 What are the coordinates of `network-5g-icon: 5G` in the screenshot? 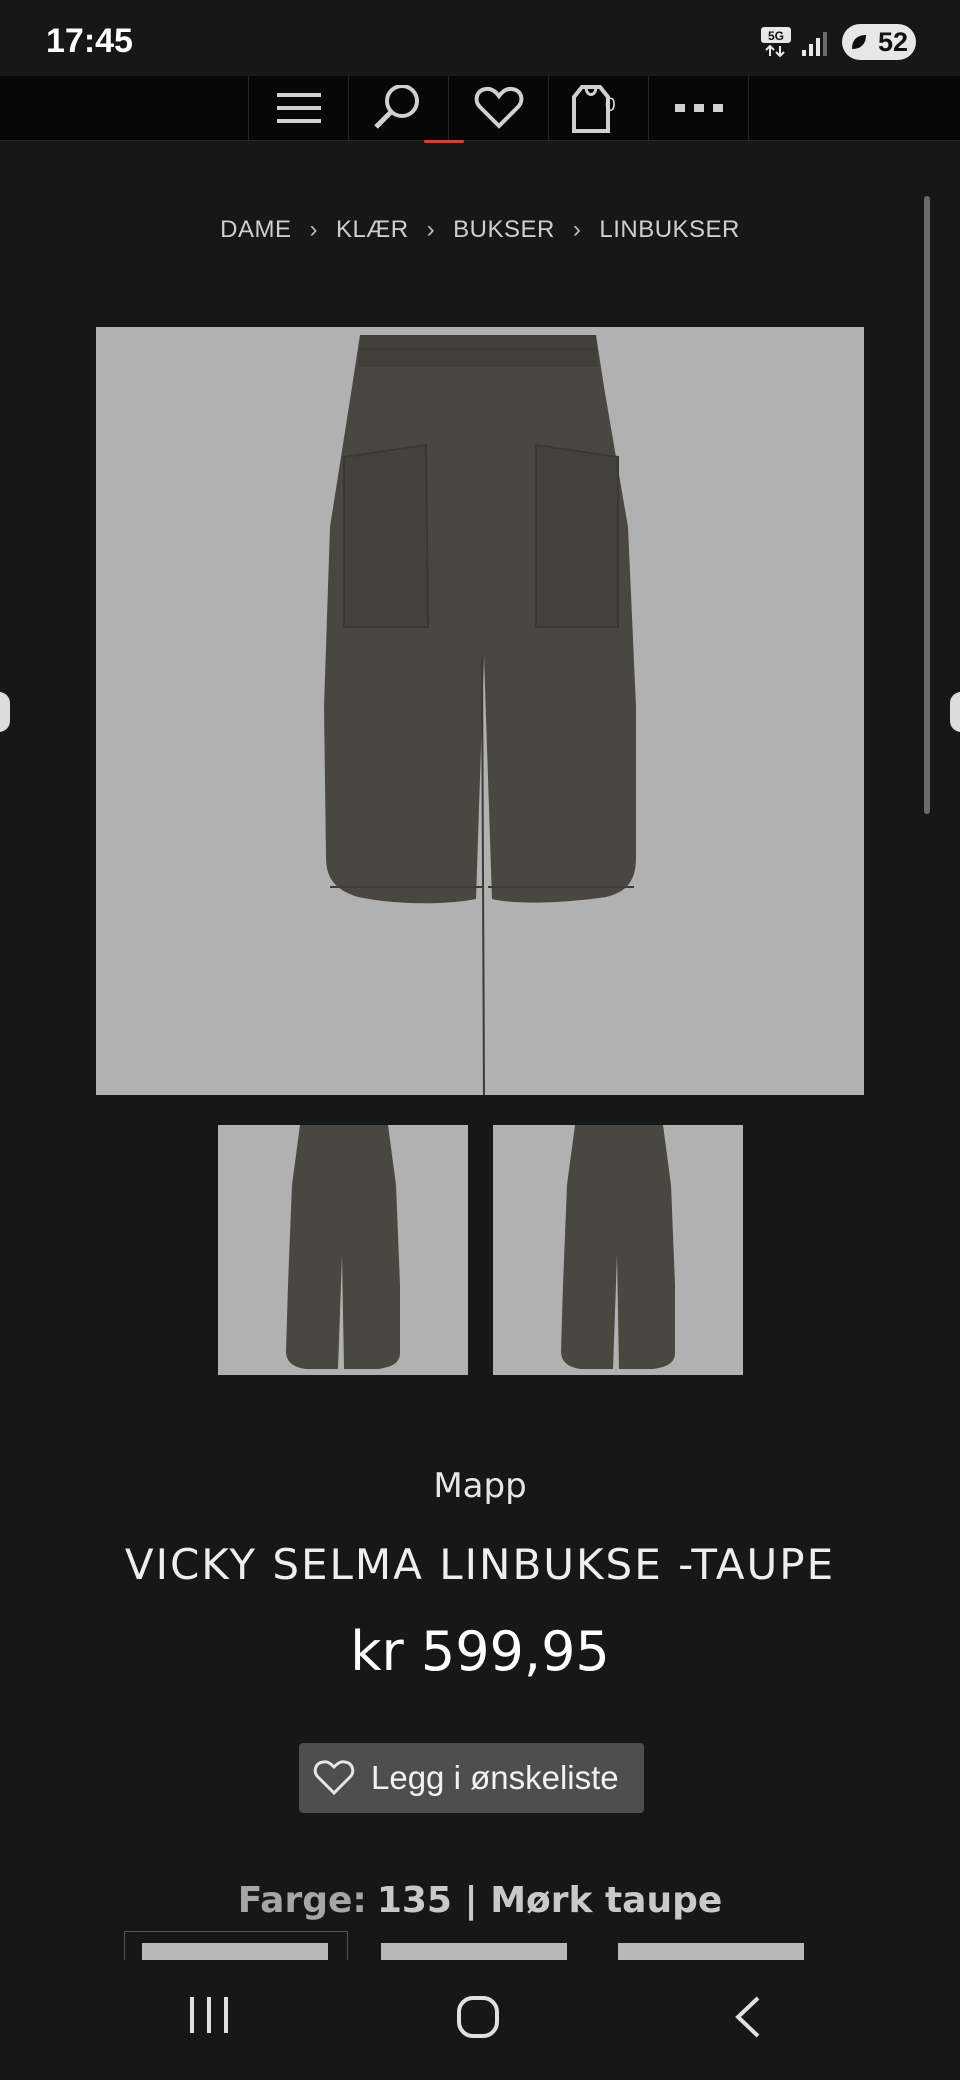 It's located at (776, 42).